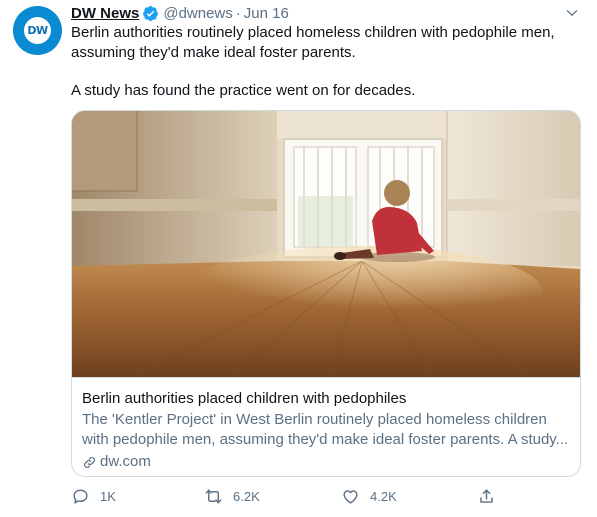 The image size is (597, 517). What do you see at coordinates (105, 13) in the screenshot?
I see `author-name: DW News` at bounding box center [105, 13].